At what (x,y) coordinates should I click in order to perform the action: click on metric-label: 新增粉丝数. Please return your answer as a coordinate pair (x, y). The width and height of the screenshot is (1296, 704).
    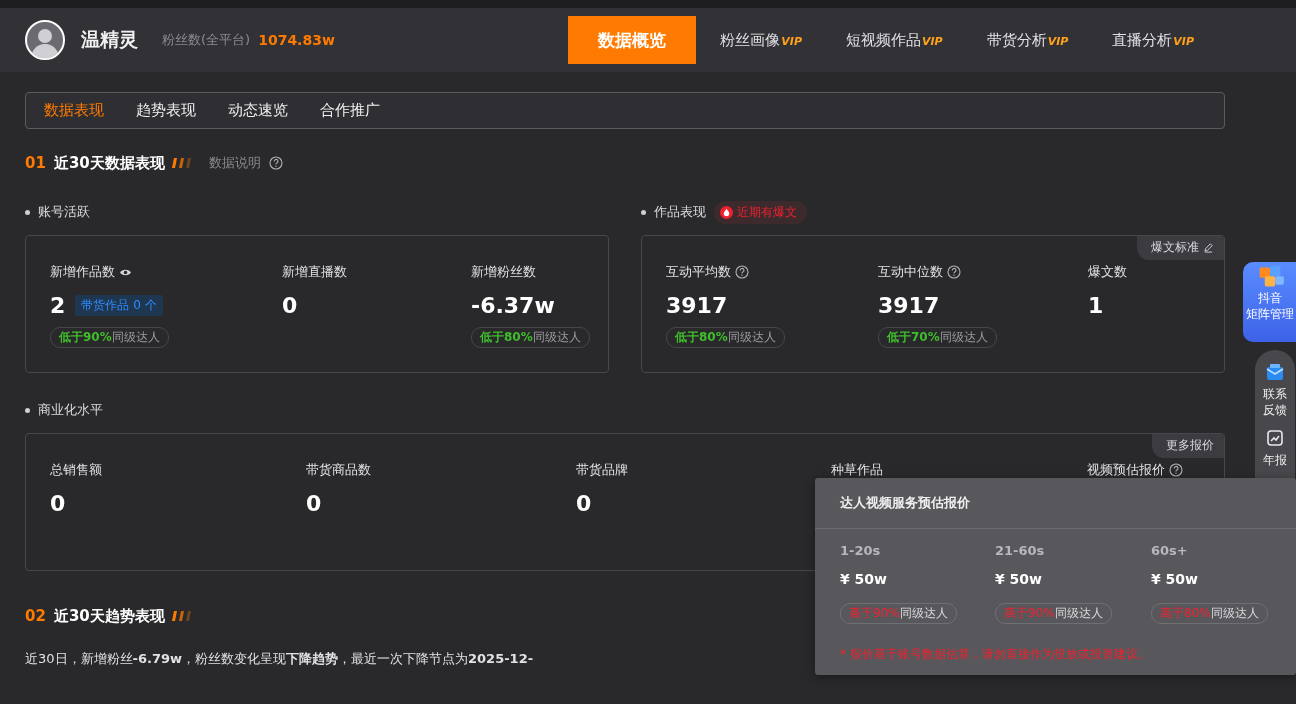
    Looking at the image, I should click on (503, 272).